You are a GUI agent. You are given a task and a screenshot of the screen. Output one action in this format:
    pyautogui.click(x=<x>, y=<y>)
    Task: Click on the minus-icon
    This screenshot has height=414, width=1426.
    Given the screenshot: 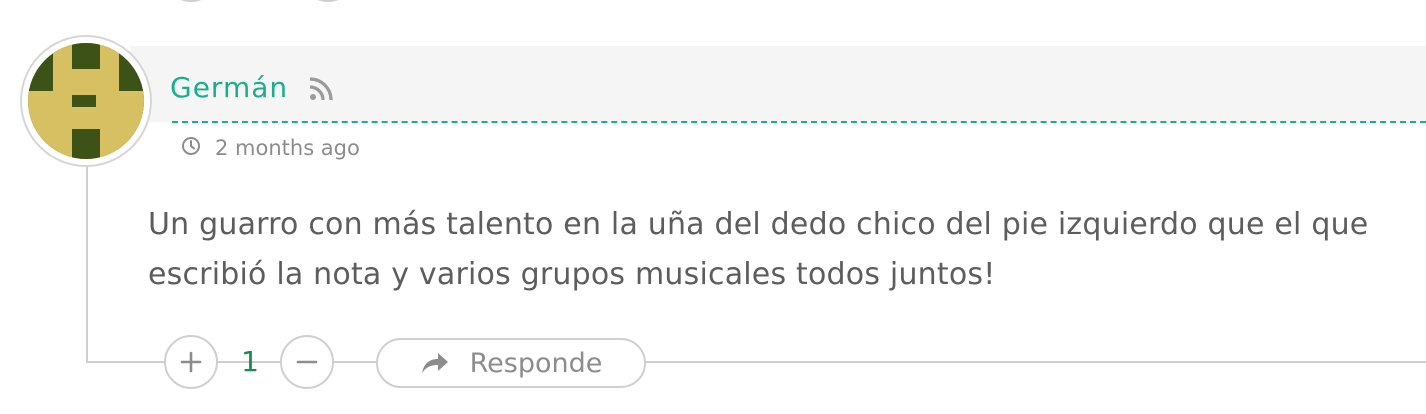 What is the action you would take?
    pyautogui.click(x=307, y=362)
    